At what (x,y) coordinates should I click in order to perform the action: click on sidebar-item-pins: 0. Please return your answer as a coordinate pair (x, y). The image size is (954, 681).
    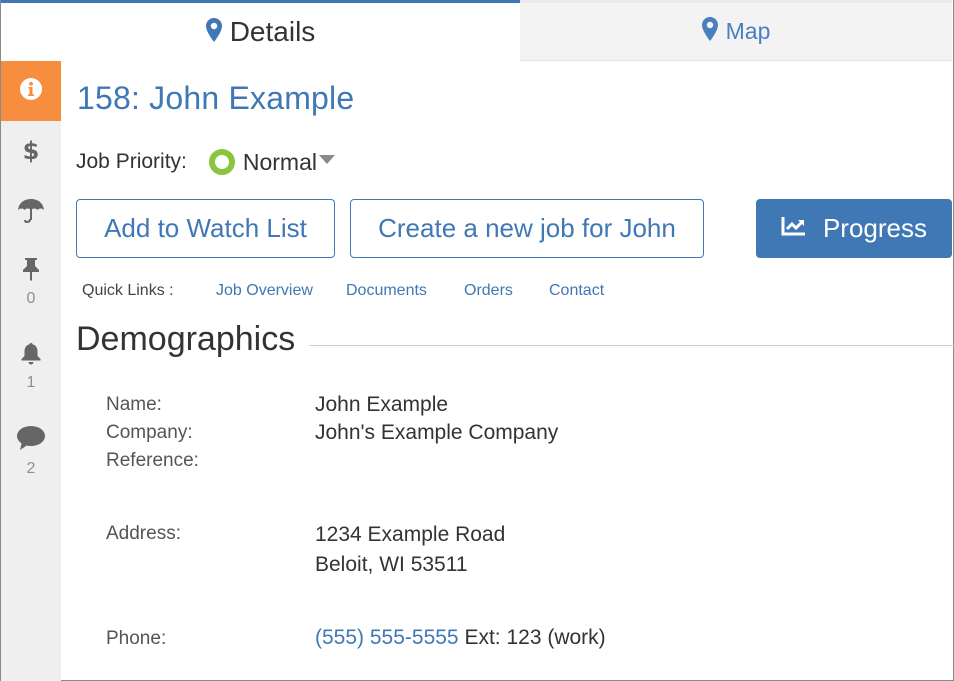
    Looking at the image, I should click on (31, 282).